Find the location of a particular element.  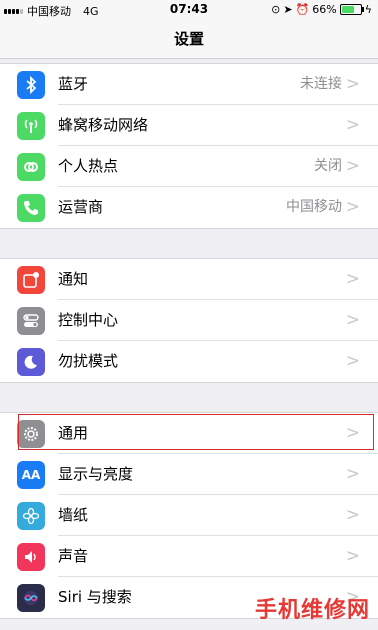

row-wallpaper: 墙纸 > is located at coordinates (189, 515).